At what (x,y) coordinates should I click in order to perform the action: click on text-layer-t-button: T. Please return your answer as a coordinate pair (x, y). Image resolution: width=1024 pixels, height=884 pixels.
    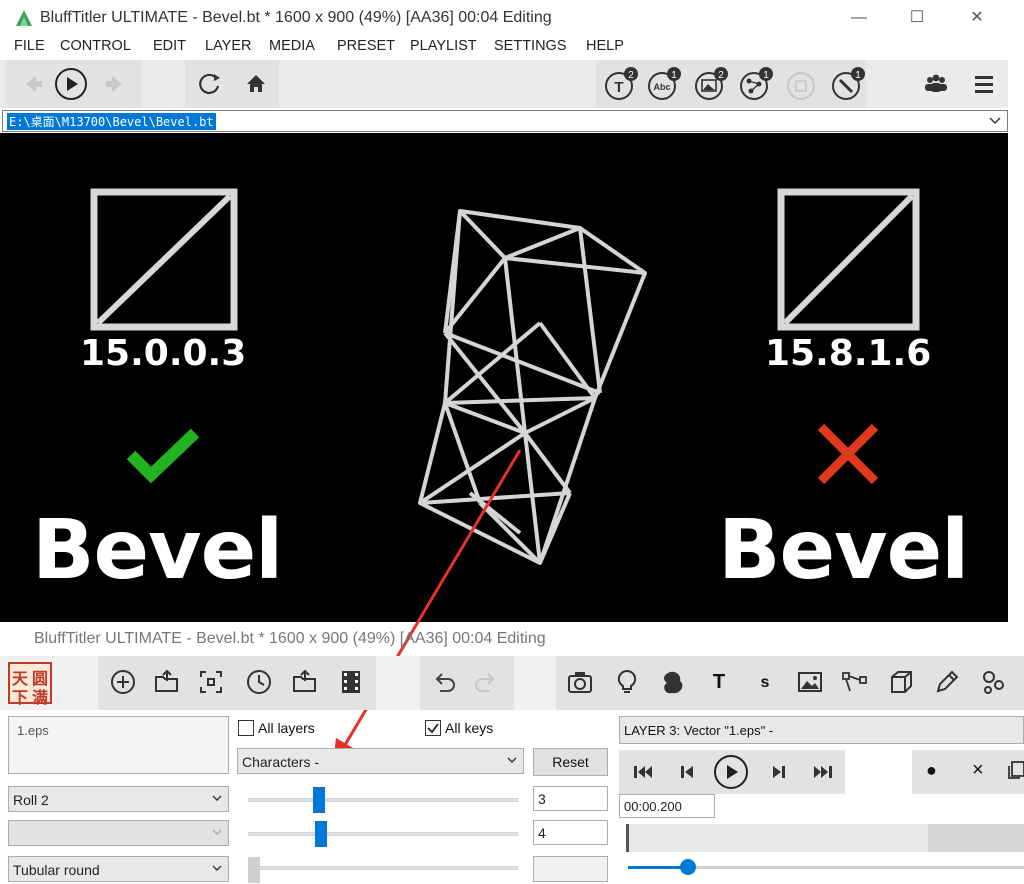
    Looking at the image, I should click on (719, 682).